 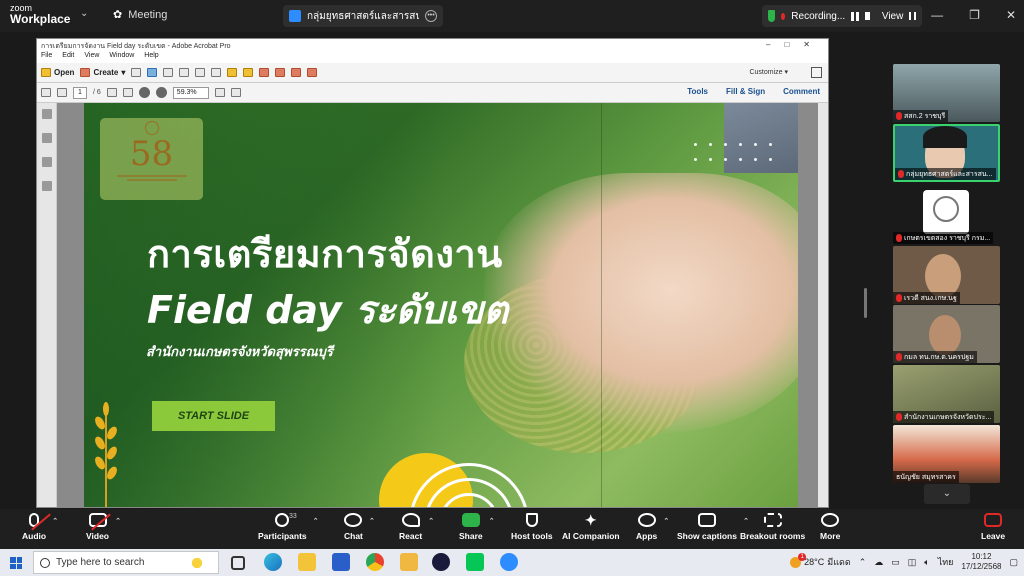 I want to click on fullscreen-icon, so click(x=235, y=92).